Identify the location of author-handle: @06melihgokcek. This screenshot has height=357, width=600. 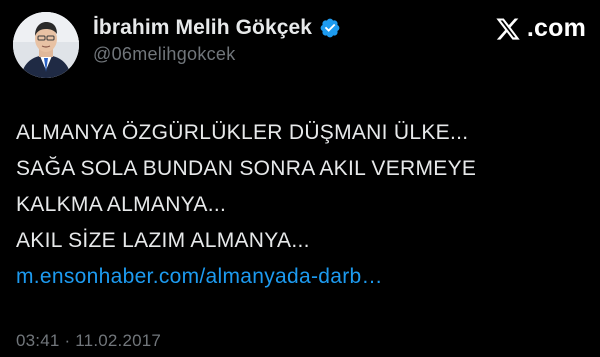
(217, 54).